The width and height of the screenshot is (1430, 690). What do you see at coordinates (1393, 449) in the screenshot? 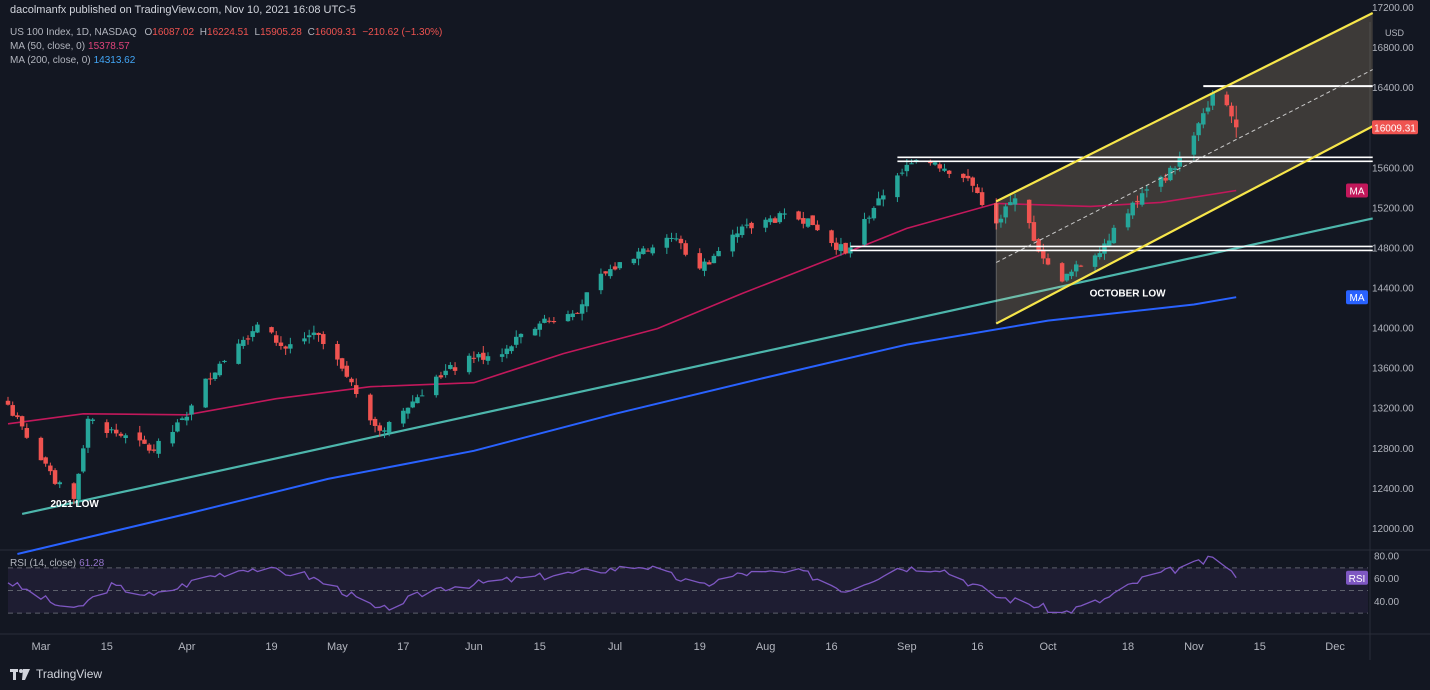
I see `price-tick-label: 12800.00` at bounding box center [1393, 449].